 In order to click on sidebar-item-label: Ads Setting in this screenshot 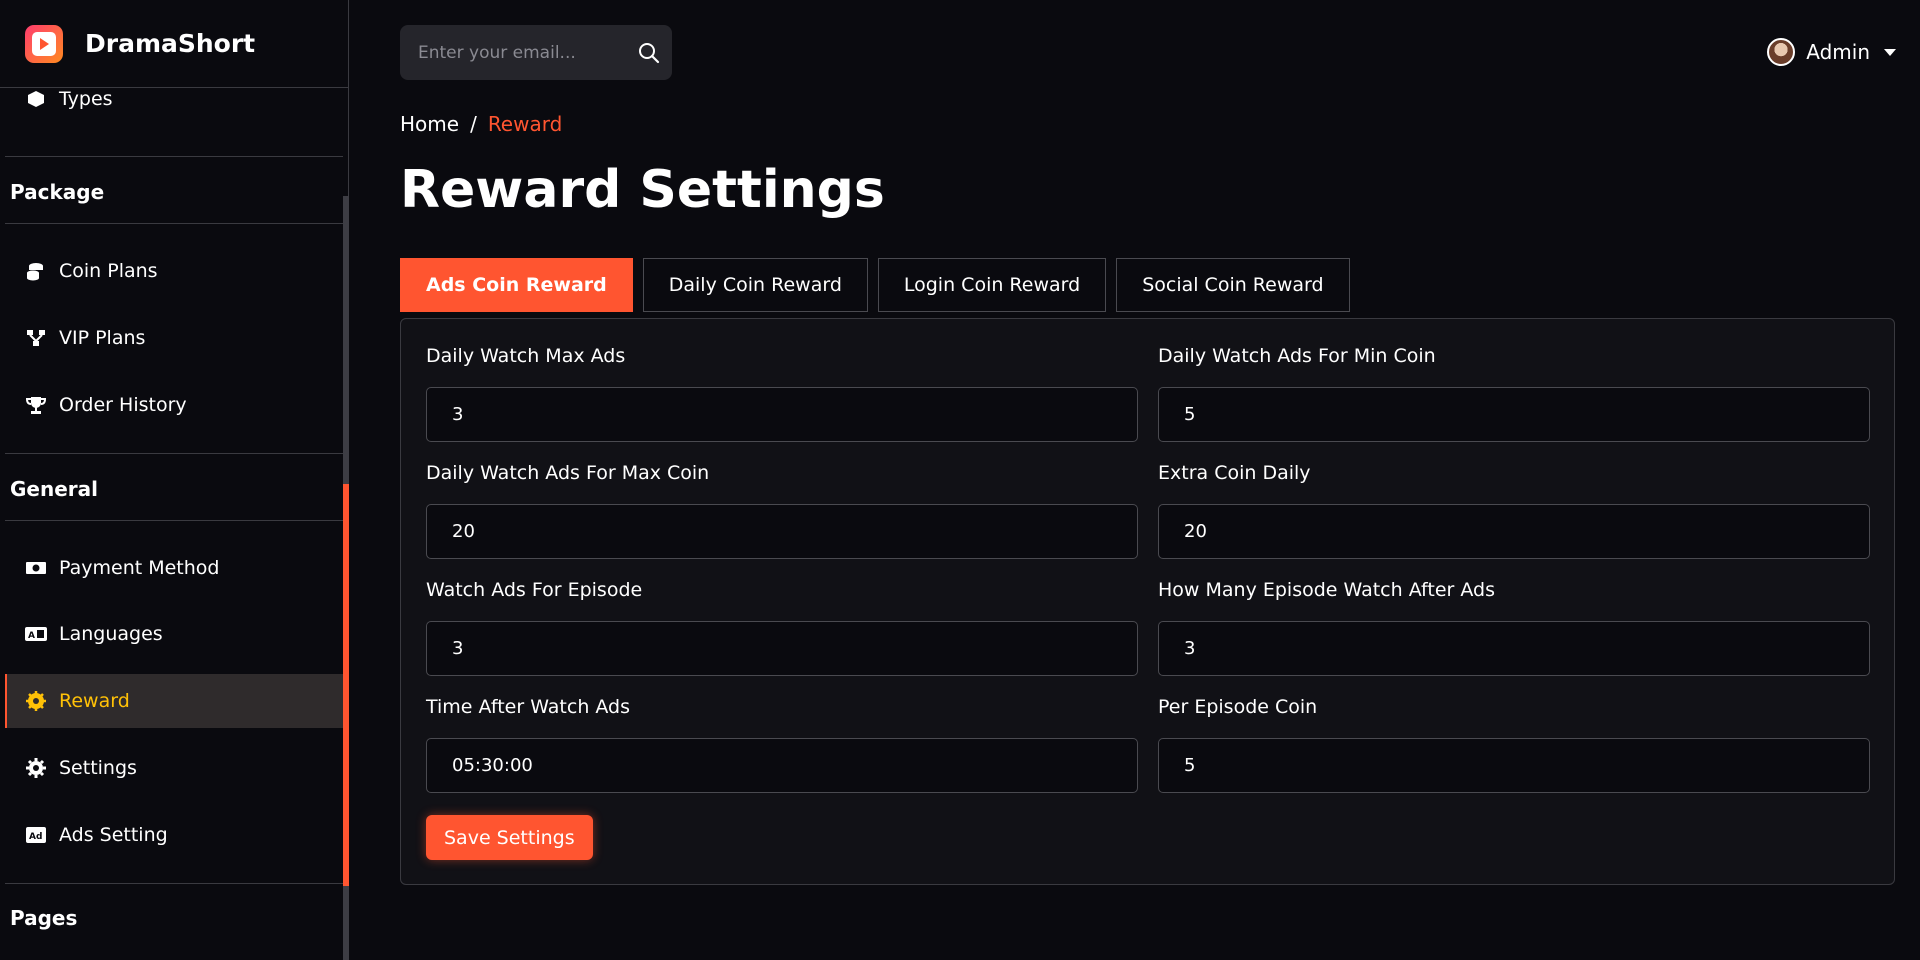, I will do `click(113, 835)`.